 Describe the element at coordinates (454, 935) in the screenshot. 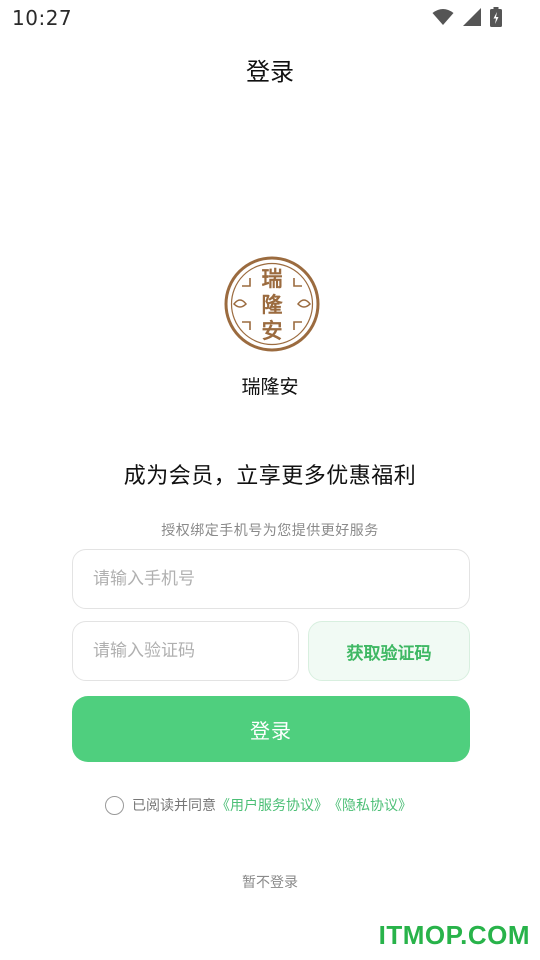

I see `watermark: ITMOP.COM` at that location.